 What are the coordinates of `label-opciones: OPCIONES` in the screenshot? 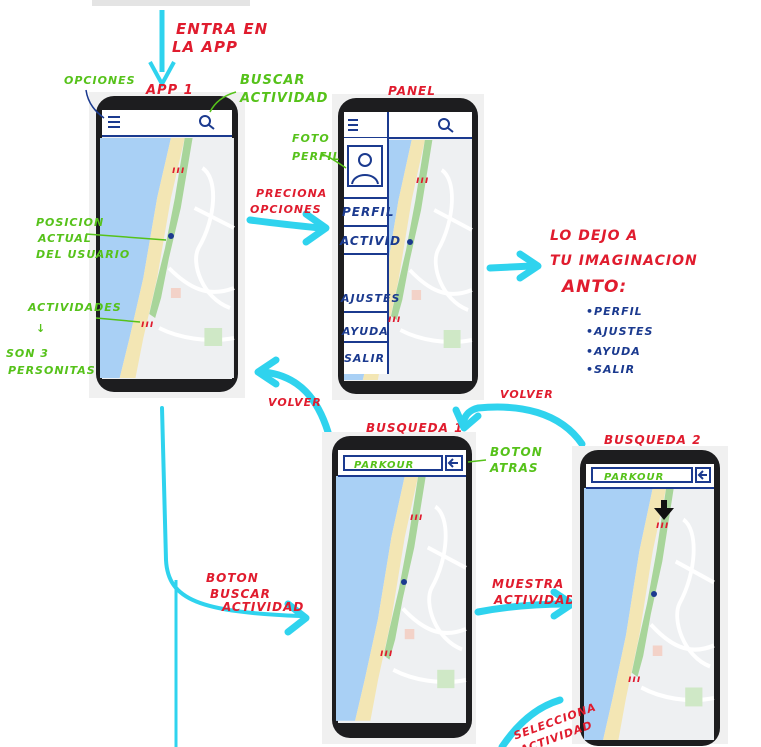 It's located at (100, 80).